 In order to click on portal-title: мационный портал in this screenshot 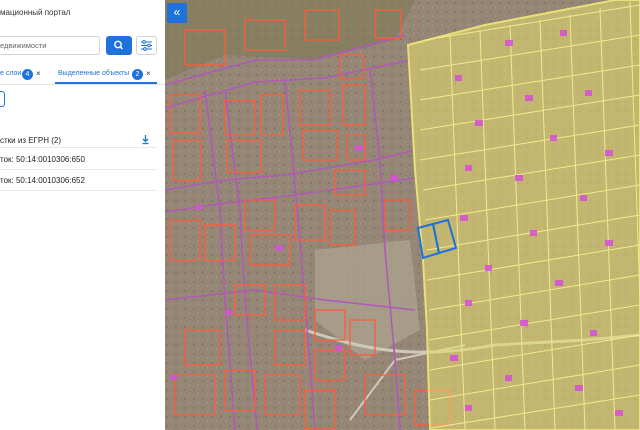, I will do `click(35, 12)`.